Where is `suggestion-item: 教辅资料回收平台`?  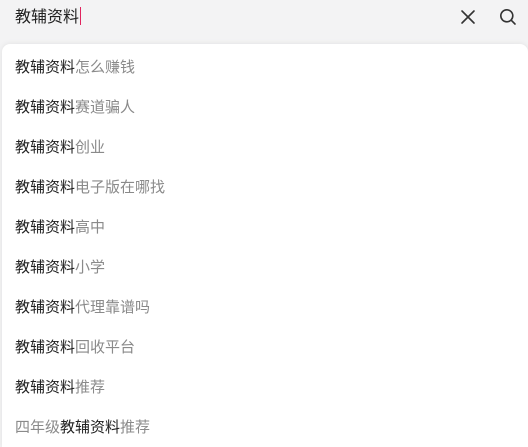 suggestion-item: 教辅资料回收平台 is located at coordinates (265, 347).